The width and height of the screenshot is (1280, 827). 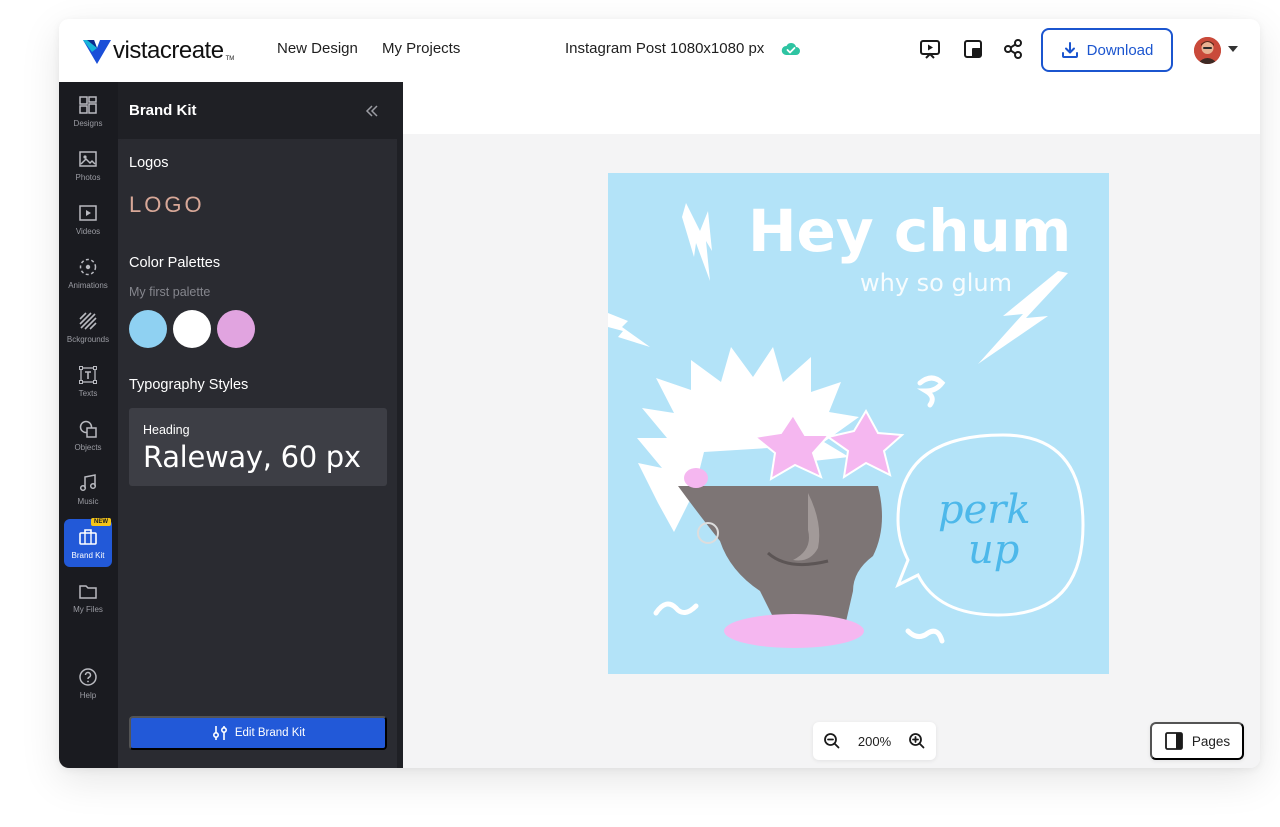 What do you see at coordinates (167, 205) in the screenshot?
I see `brand-logo: LOGO` at bounding box center [167, 205].